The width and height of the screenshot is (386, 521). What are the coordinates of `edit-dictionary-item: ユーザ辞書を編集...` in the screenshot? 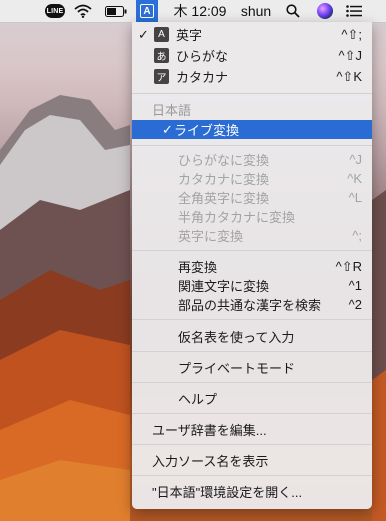 It's located at (252, 429).